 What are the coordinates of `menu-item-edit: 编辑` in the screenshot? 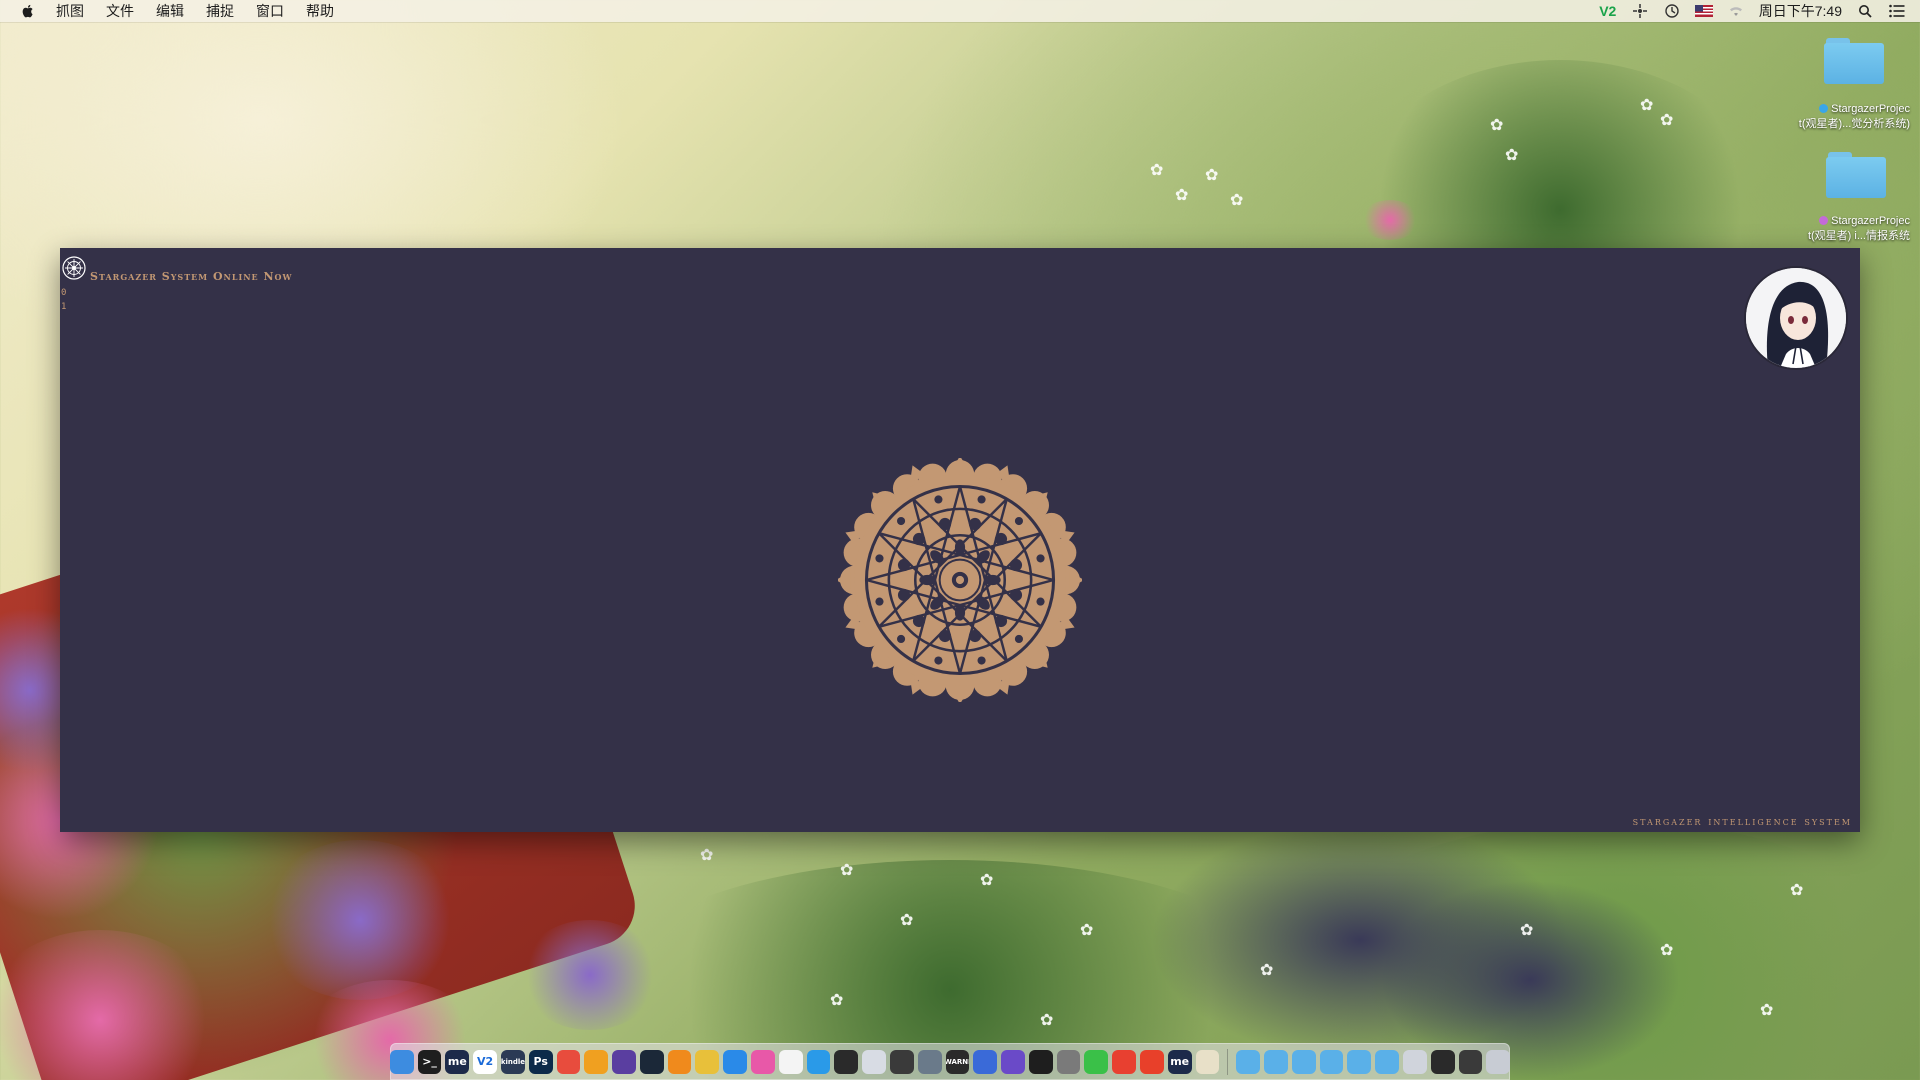 It's located at (170, 11).